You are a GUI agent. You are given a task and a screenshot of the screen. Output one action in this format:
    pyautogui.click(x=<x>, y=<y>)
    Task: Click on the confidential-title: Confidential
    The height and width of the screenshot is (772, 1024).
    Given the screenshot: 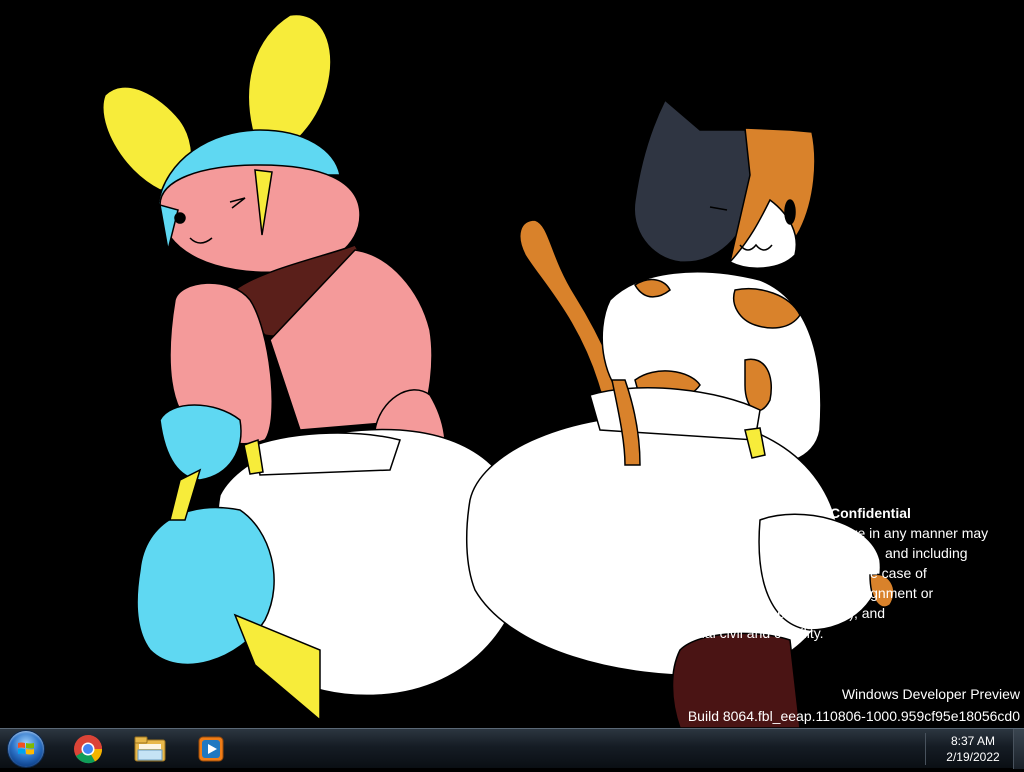 What is the action you would take?
    pyautogui.click(x=870, y=513)
    